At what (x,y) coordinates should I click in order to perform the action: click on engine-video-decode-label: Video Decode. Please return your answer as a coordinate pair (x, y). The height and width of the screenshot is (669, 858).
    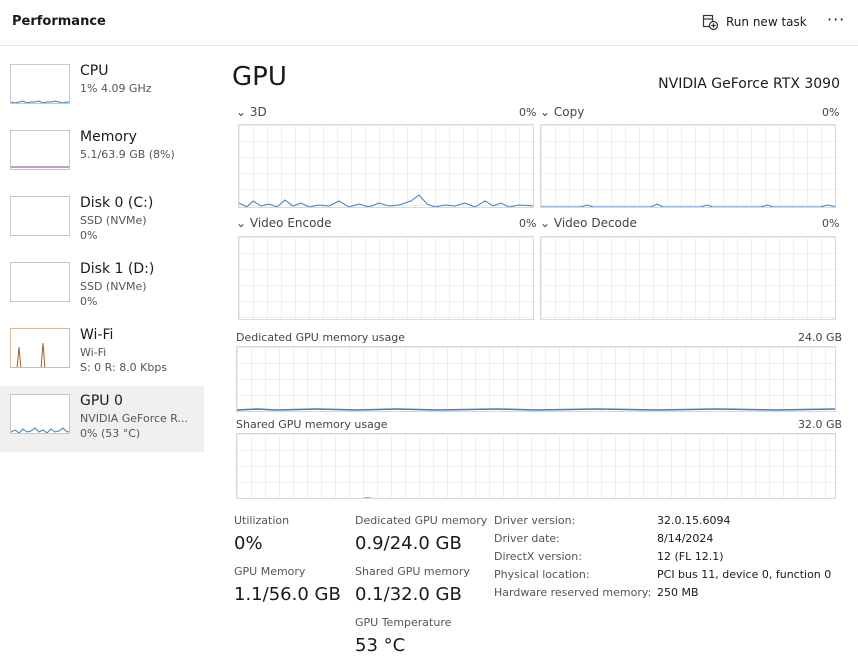
    Looking at the image, I should click on (595, 223).